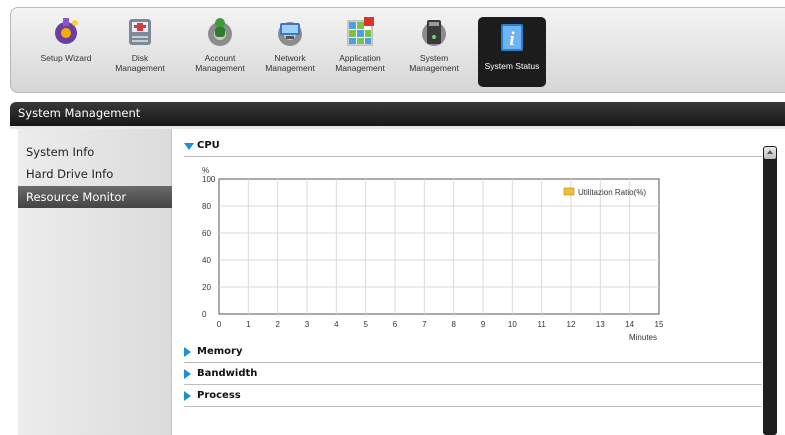 The image size is (785, 435). What do you see at coordinates (204, 314) in the screenshot?
I see `y-tick-label: 0` at bounding box center [204, 314].